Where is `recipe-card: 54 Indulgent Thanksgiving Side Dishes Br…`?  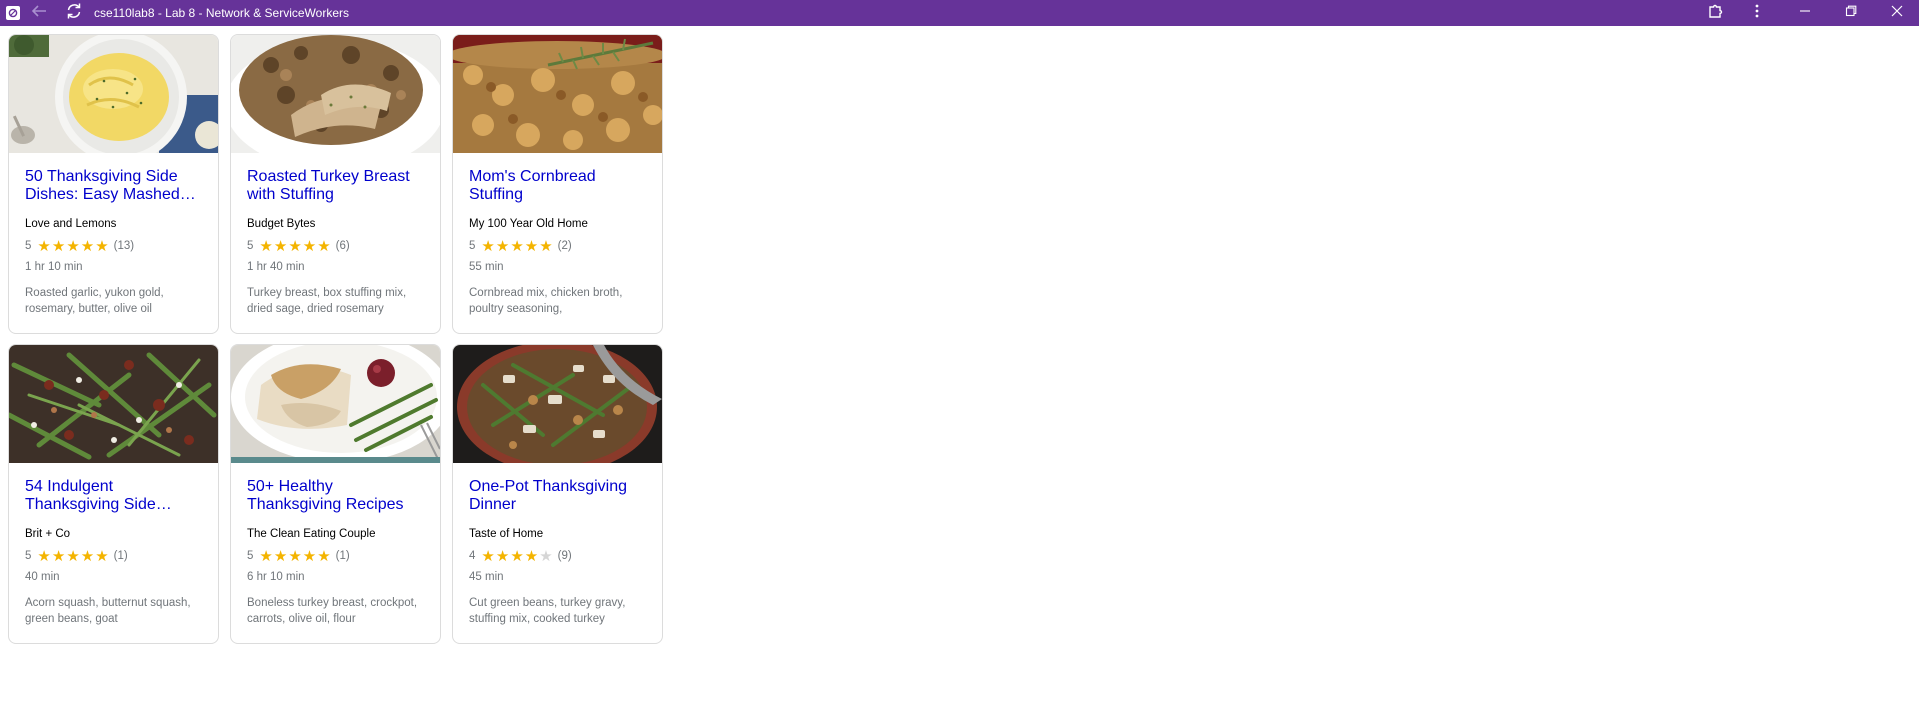
recipe-card: 54 Indulgent Thanksgiving Side Dishes Br… is located at coordinates (113, 494).